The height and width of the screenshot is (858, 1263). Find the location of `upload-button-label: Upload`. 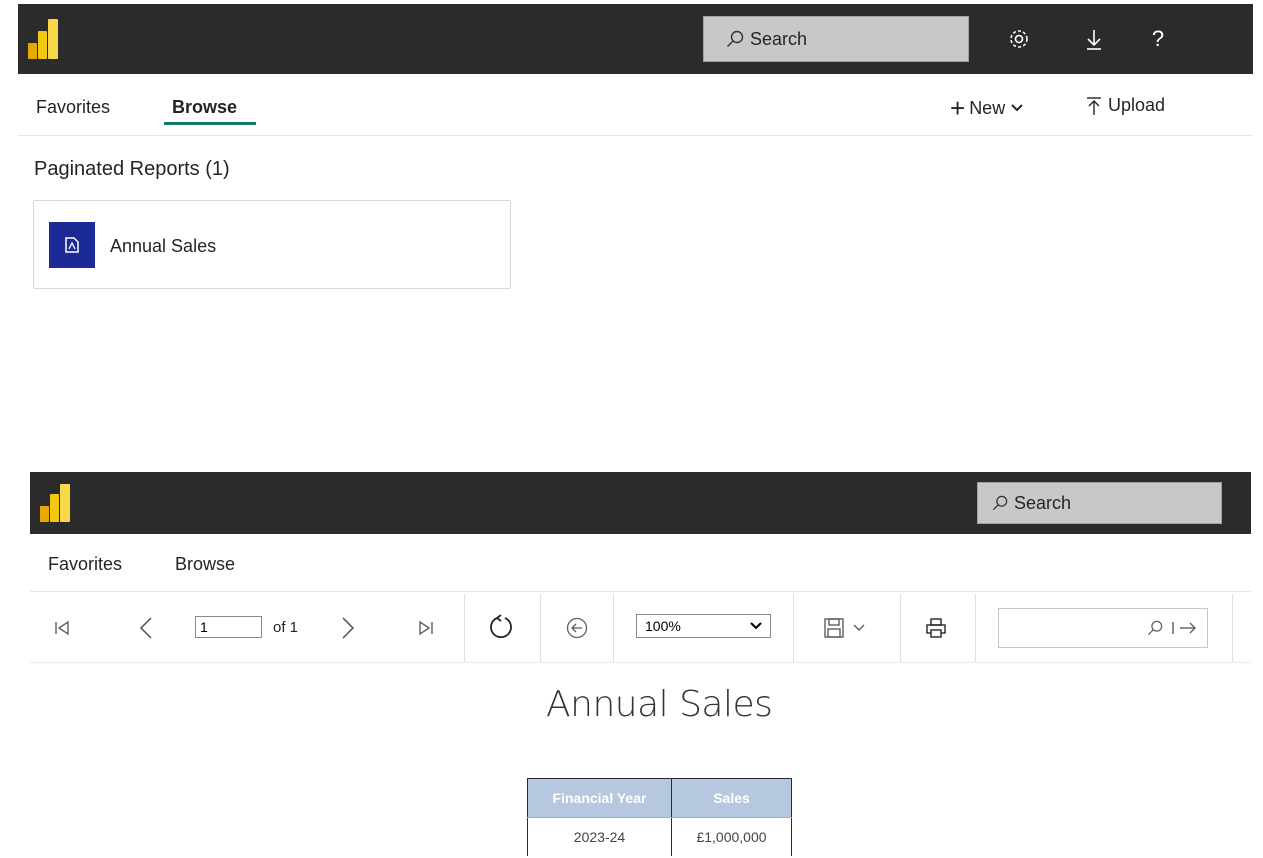

upload-button-label: Upload is located at coordinates (1137, 105).